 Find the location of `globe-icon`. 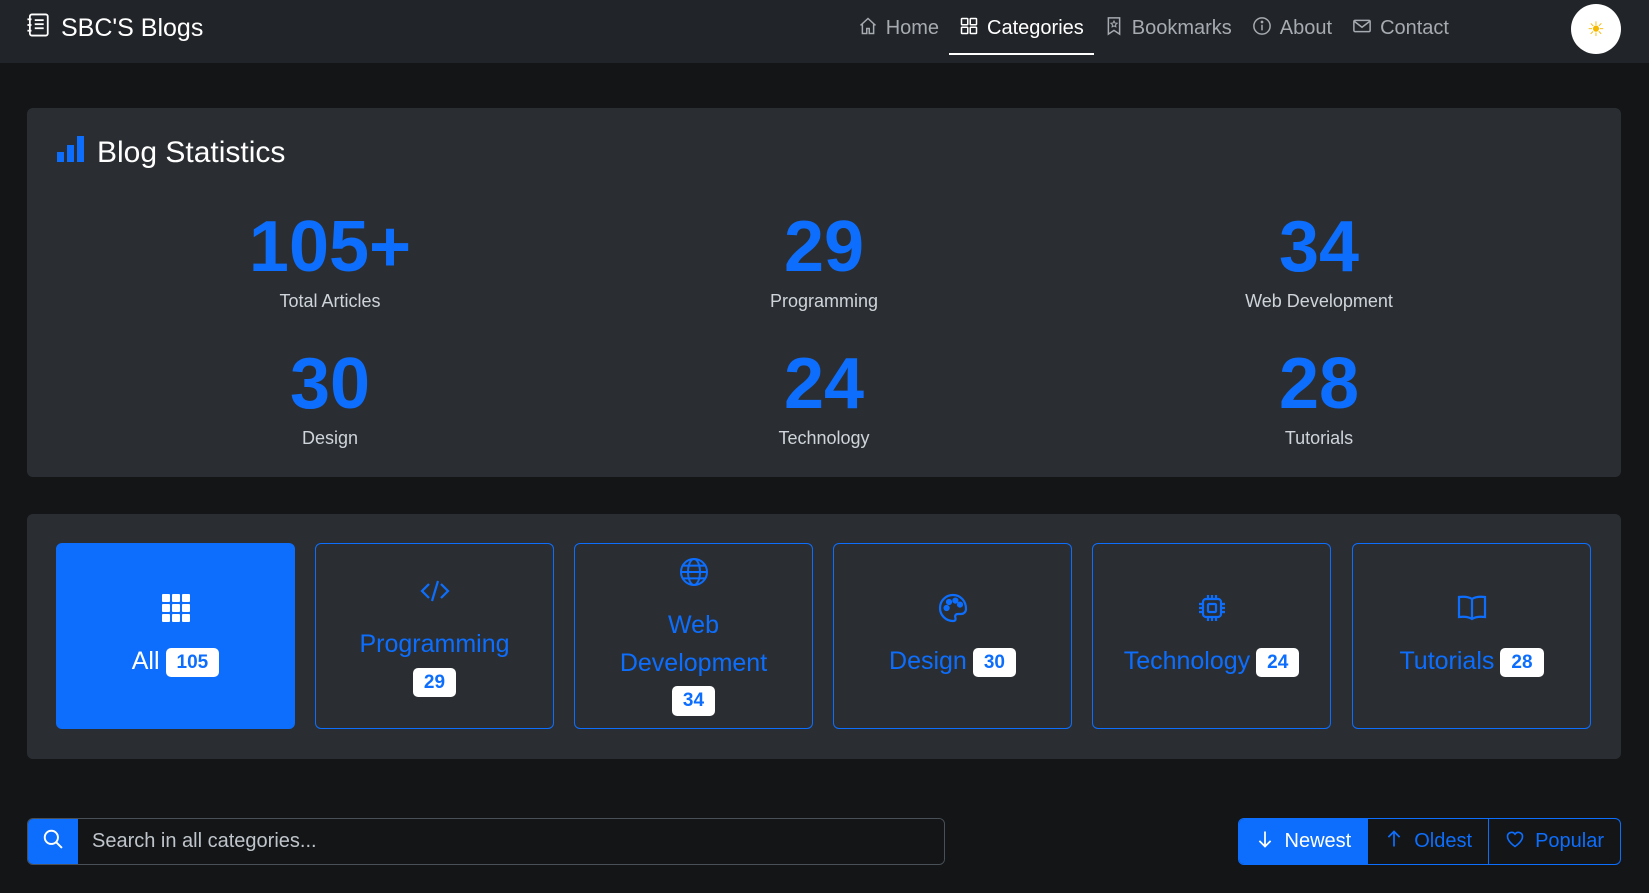

globe-icon is located at coordinates (694, 582).